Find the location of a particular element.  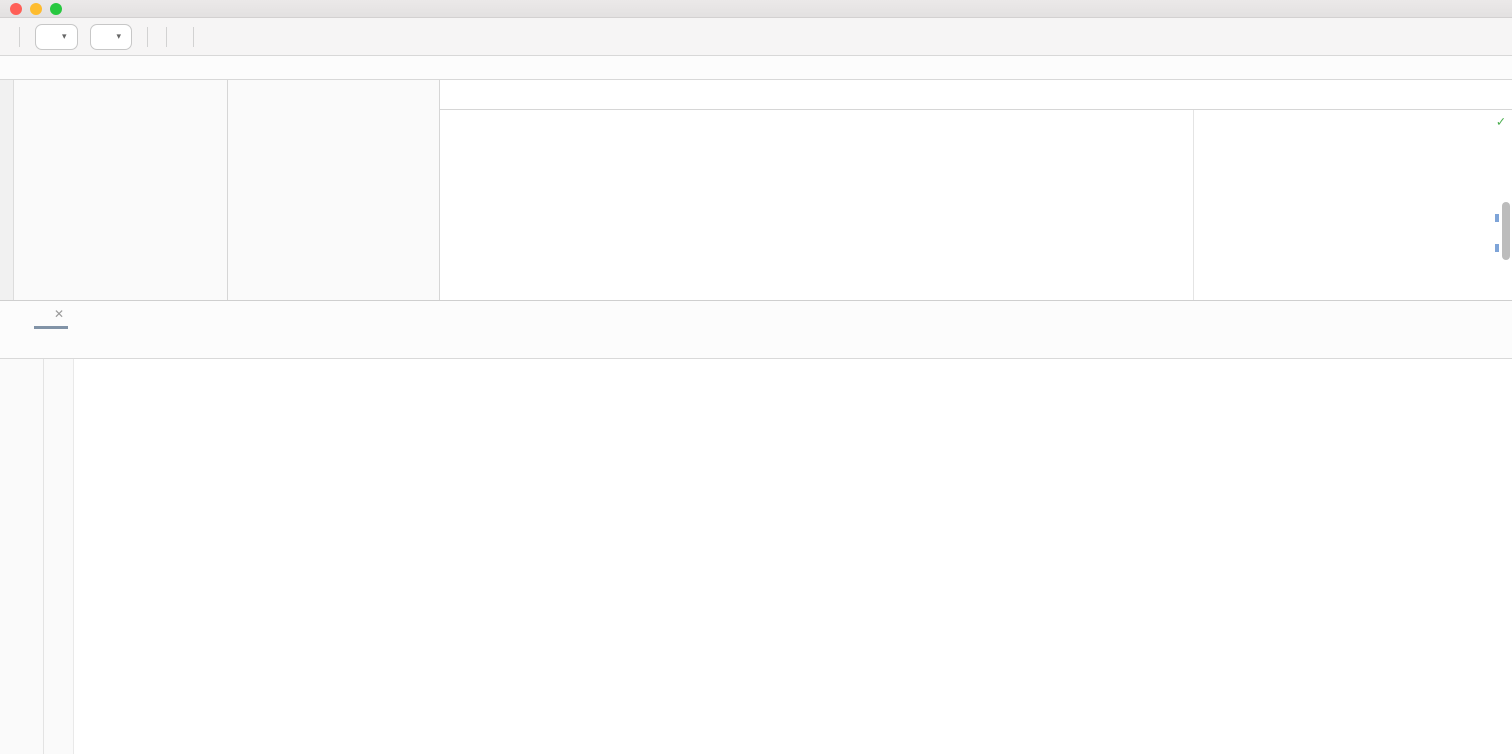

debug-header: ✕ is located at coordinates (756, 315).